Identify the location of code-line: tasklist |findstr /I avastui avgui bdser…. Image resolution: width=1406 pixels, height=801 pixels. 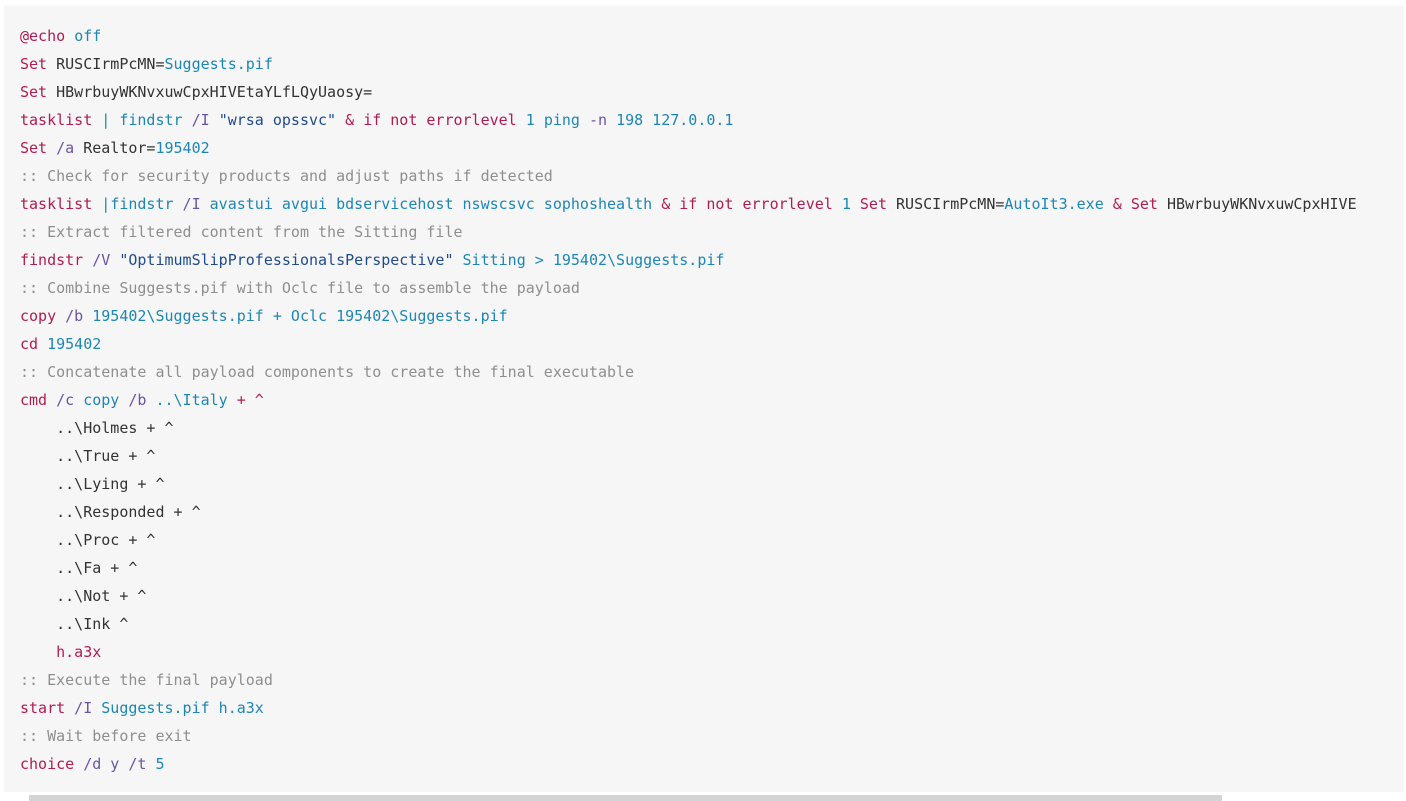
(712, 204).